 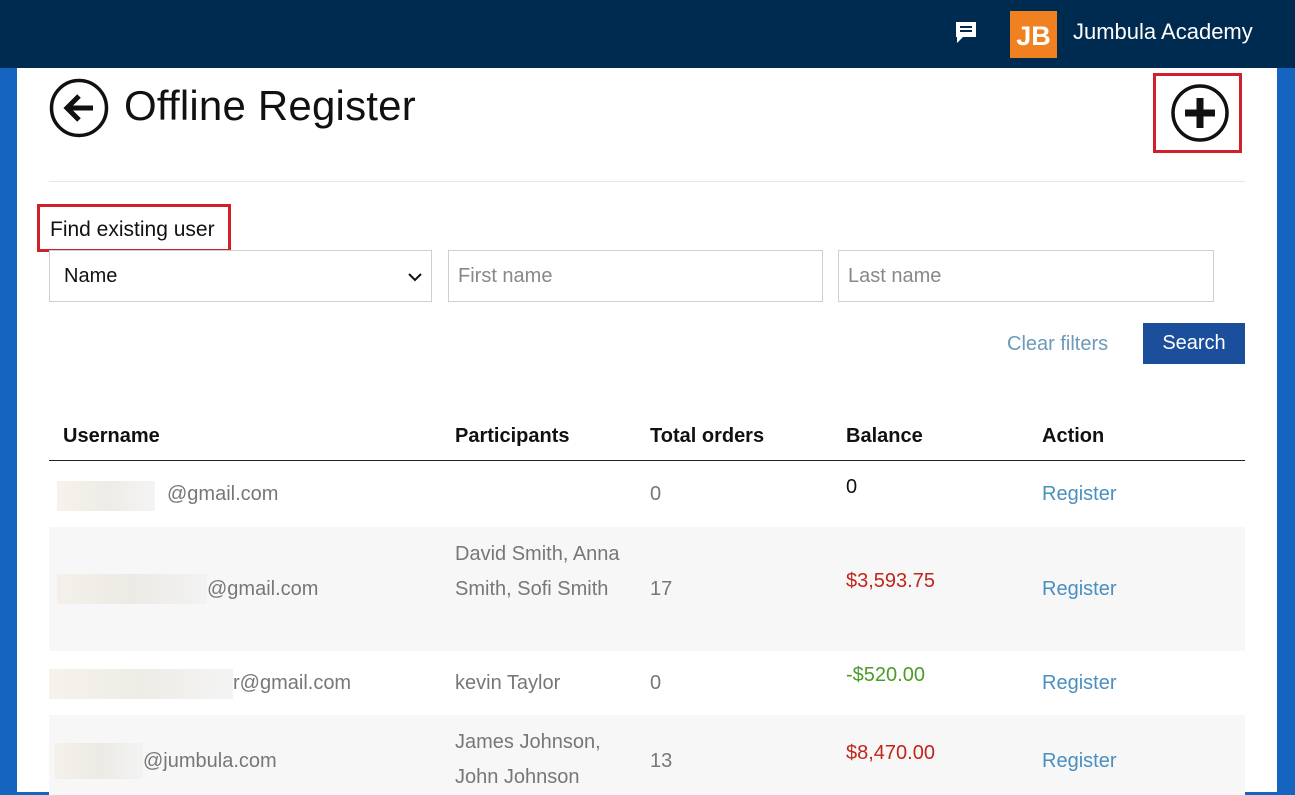 I want to click on search-button: Search, so click(x=1194, y=343).